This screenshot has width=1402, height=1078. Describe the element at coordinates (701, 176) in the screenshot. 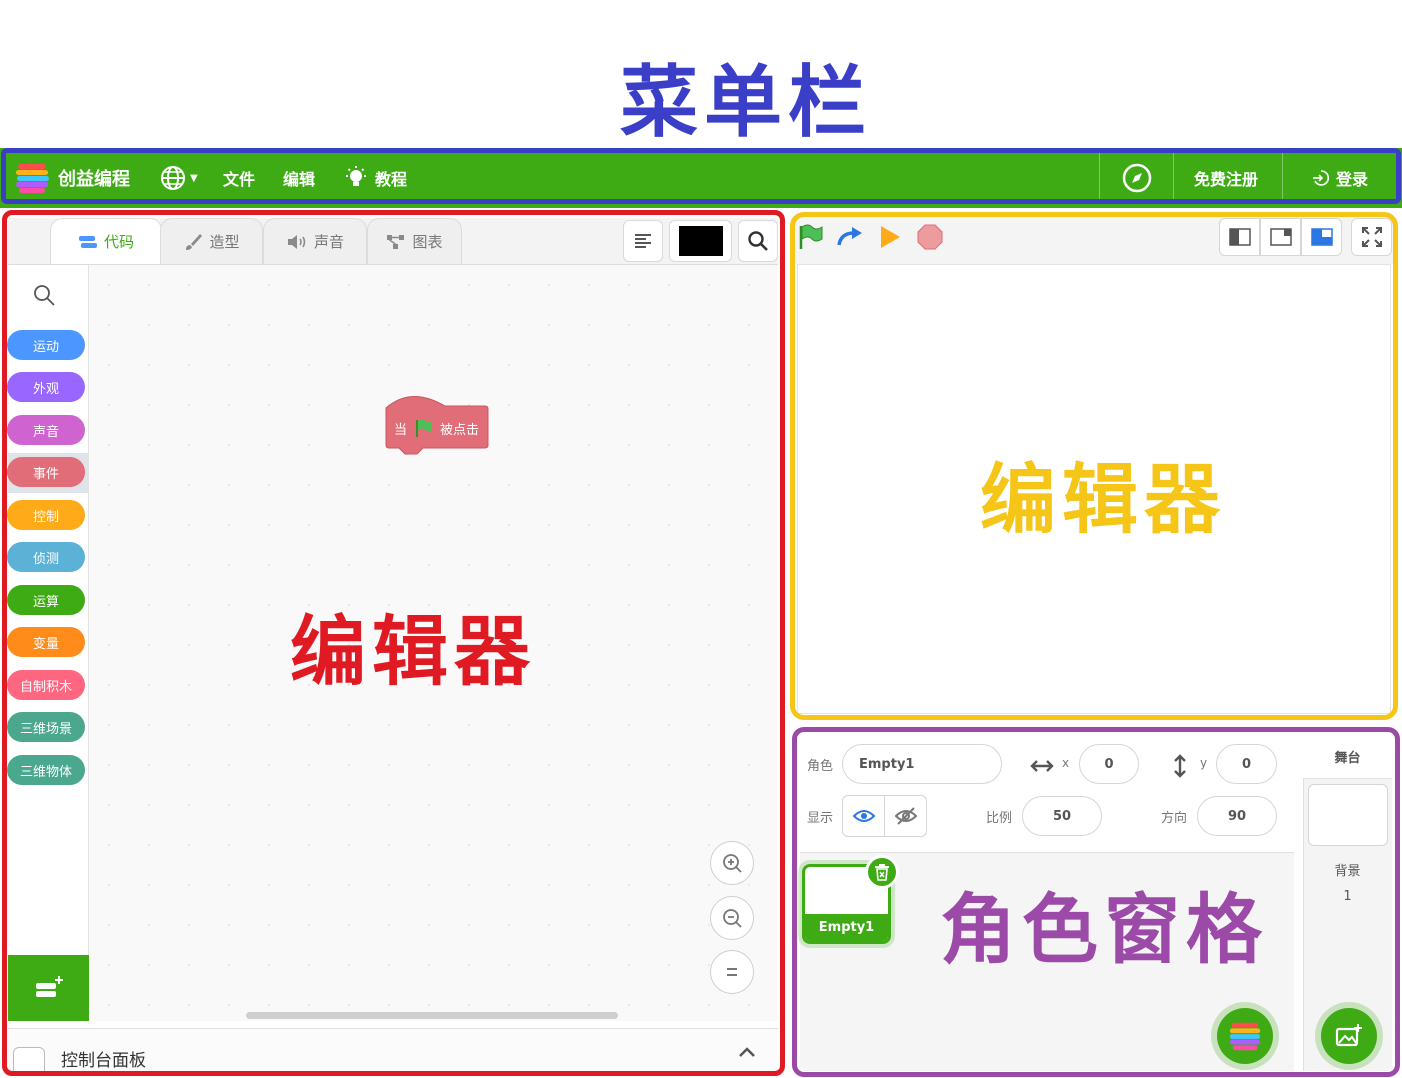

I see `menubar-highlight-frame` at that location.